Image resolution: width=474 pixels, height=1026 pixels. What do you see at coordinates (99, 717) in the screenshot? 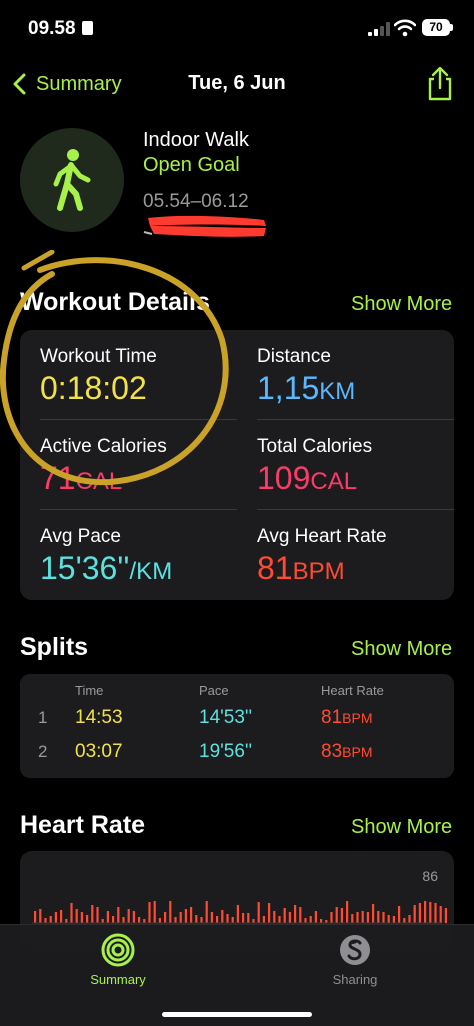
I see `split-time: 14:53` at bounding box center [99, 717].